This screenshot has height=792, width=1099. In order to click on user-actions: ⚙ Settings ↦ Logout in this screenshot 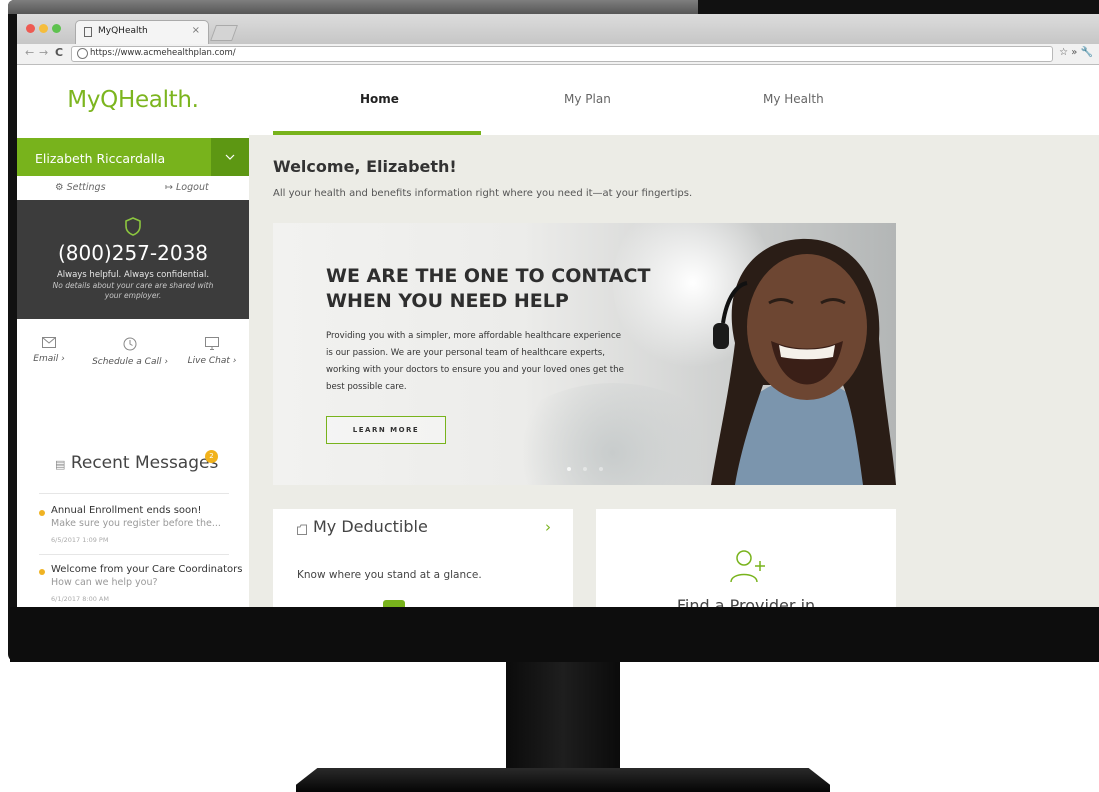, I will do `click(133, 188)`.